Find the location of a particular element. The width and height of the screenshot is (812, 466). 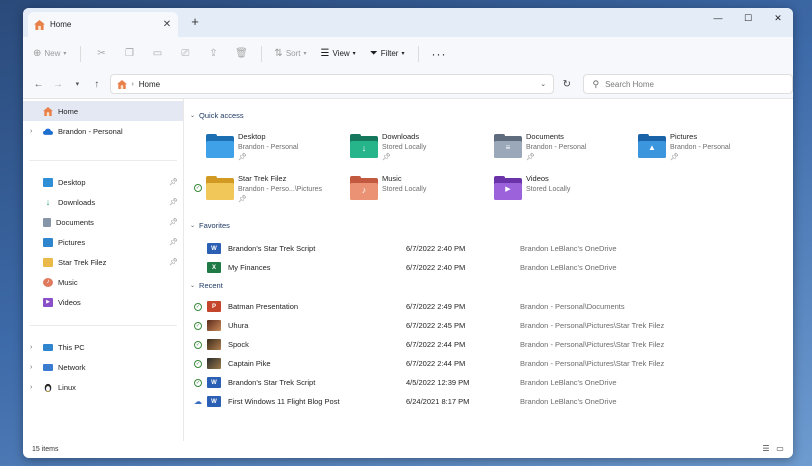

file-name: Batman Presentation is located at coordinates (263, 306).